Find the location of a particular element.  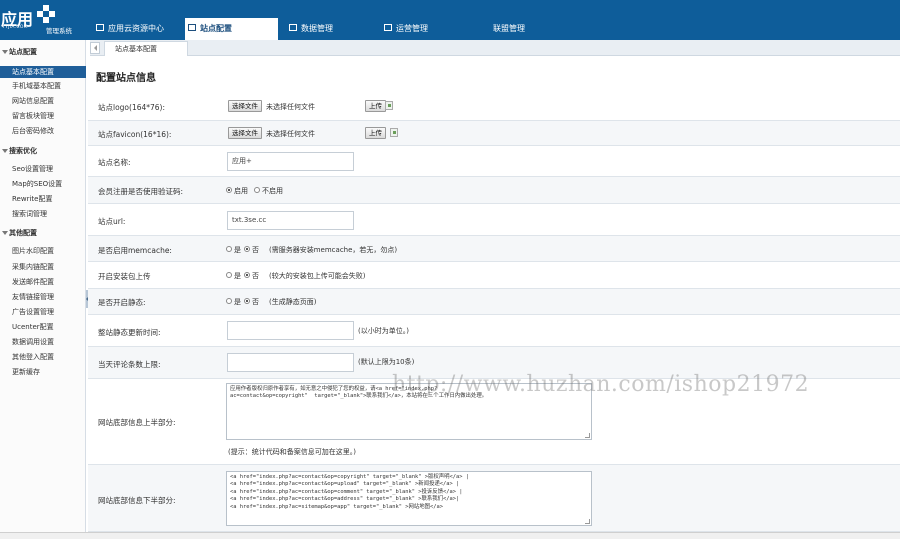

captcha-enable-radio: 启用 is located at coordinates (237, 191).